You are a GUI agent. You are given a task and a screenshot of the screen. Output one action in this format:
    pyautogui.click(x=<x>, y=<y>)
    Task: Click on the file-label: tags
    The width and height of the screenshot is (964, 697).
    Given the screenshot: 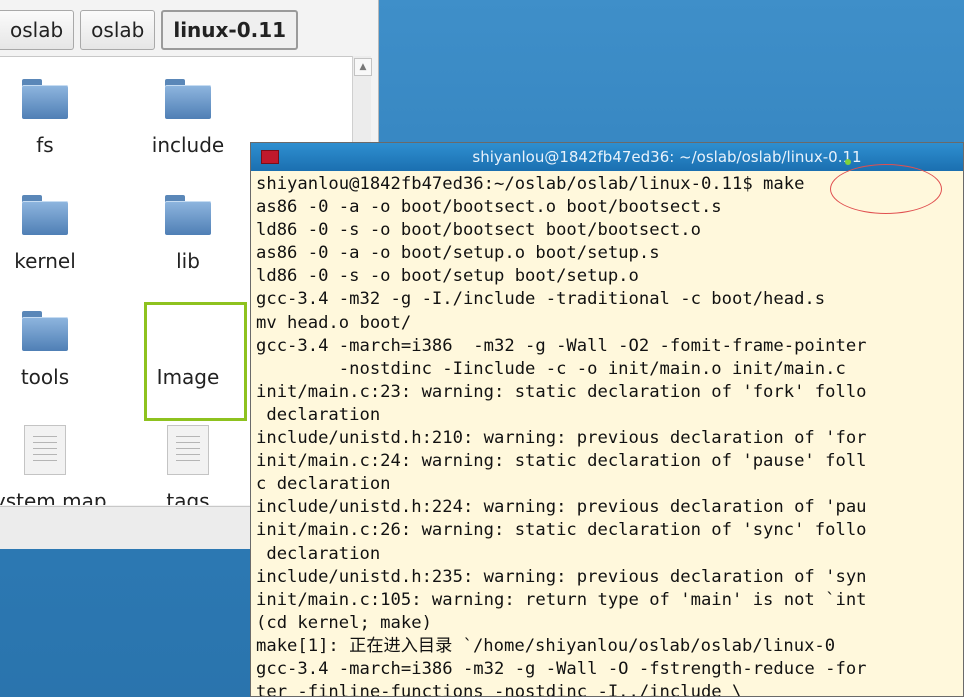 What is the action you would take?
    pyautogui.click(x=188, y=497)
    